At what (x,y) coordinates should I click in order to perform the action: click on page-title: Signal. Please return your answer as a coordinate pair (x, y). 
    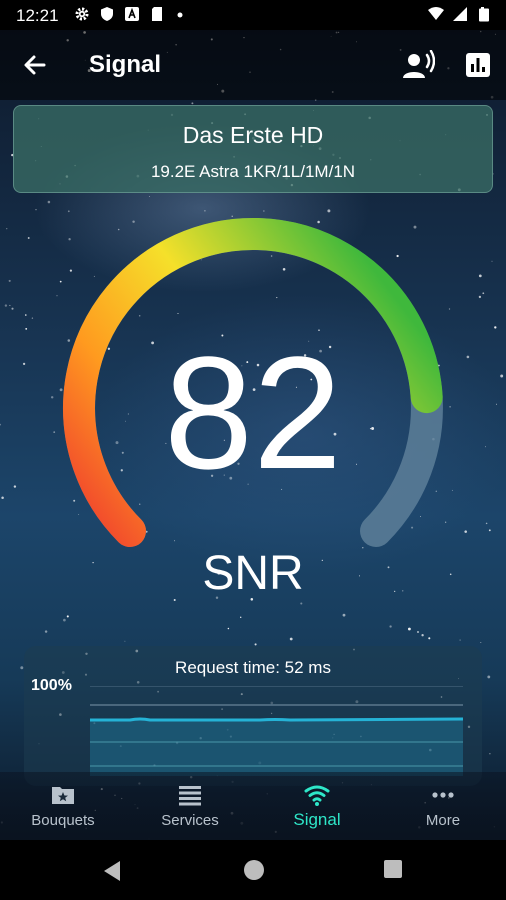
    Looking at the image, I should click on (125, 64).